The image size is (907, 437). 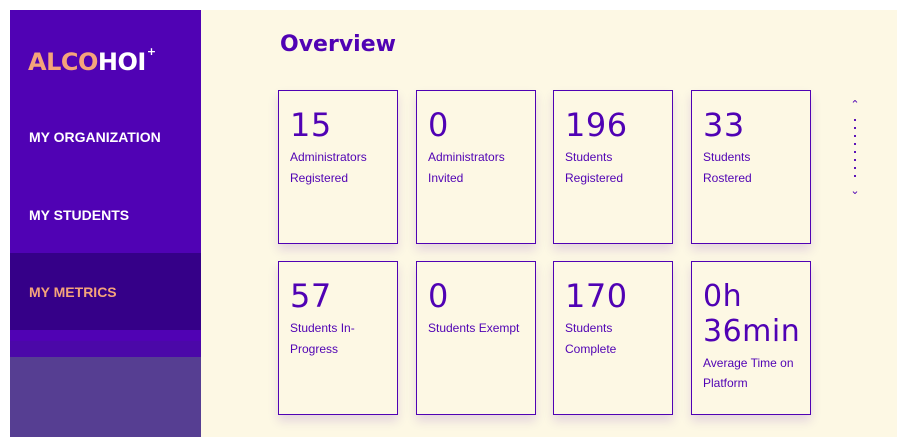 I want to click on metric-label: Students Registered, so click(x=594, y=167).